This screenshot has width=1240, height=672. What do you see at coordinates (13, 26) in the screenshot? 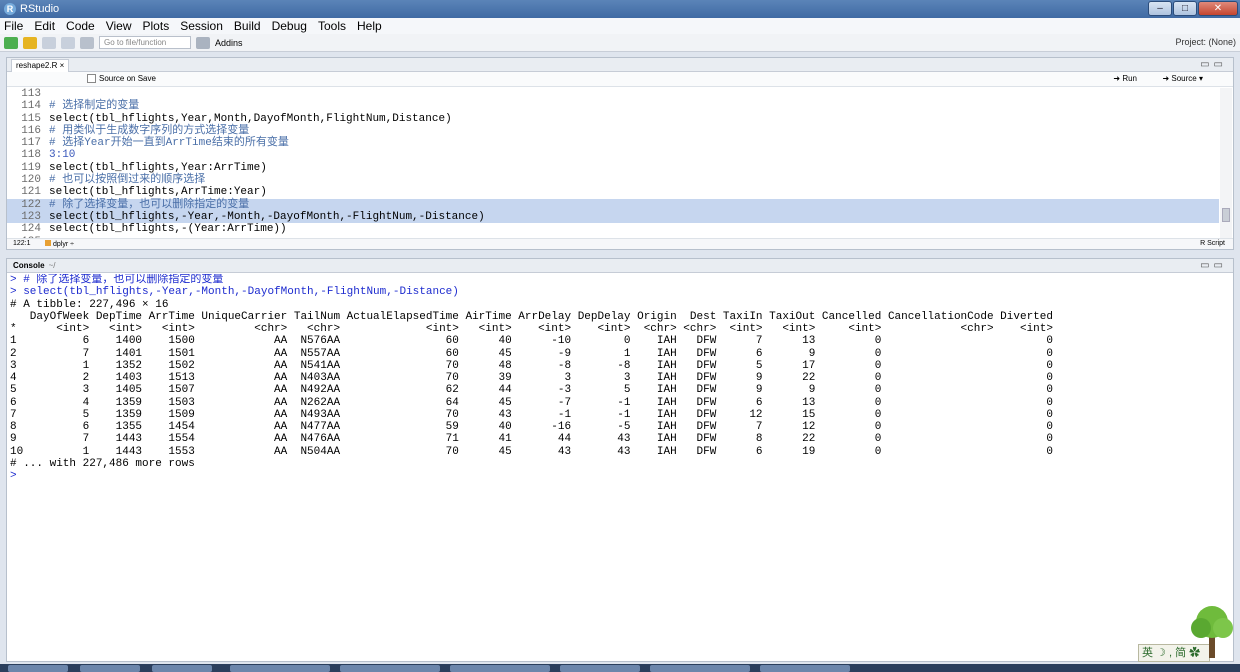
I see `menu-file: File` at bounding box center [13, 26].